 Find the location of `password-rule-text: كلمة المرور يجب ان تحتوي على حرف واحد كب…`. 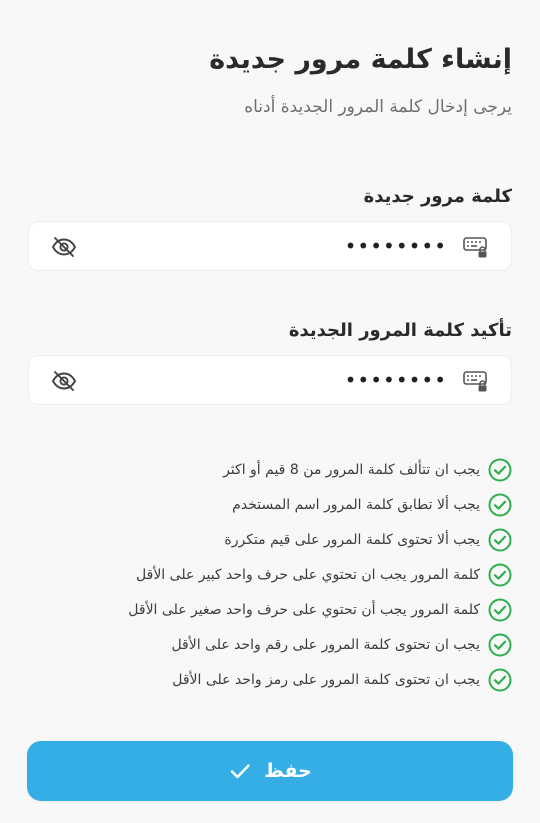

password-rule-text: كلمة المرور يجب ان تحتوي على حرف واحد كب… is located at coordinates (308, 574).